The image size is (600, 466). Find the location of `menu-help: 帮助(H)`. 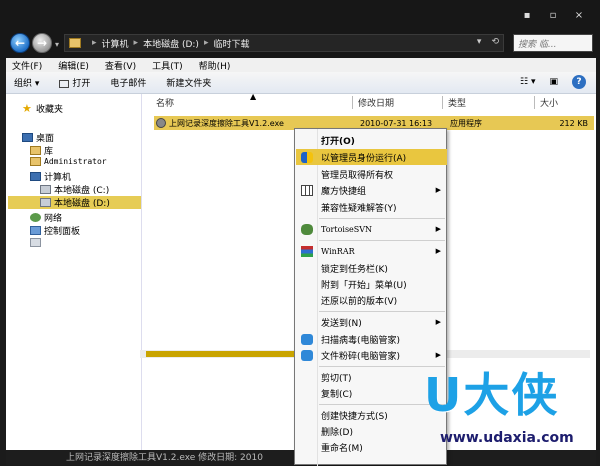

menu-help: 帮助(H) is located at coordinates (215, 65).